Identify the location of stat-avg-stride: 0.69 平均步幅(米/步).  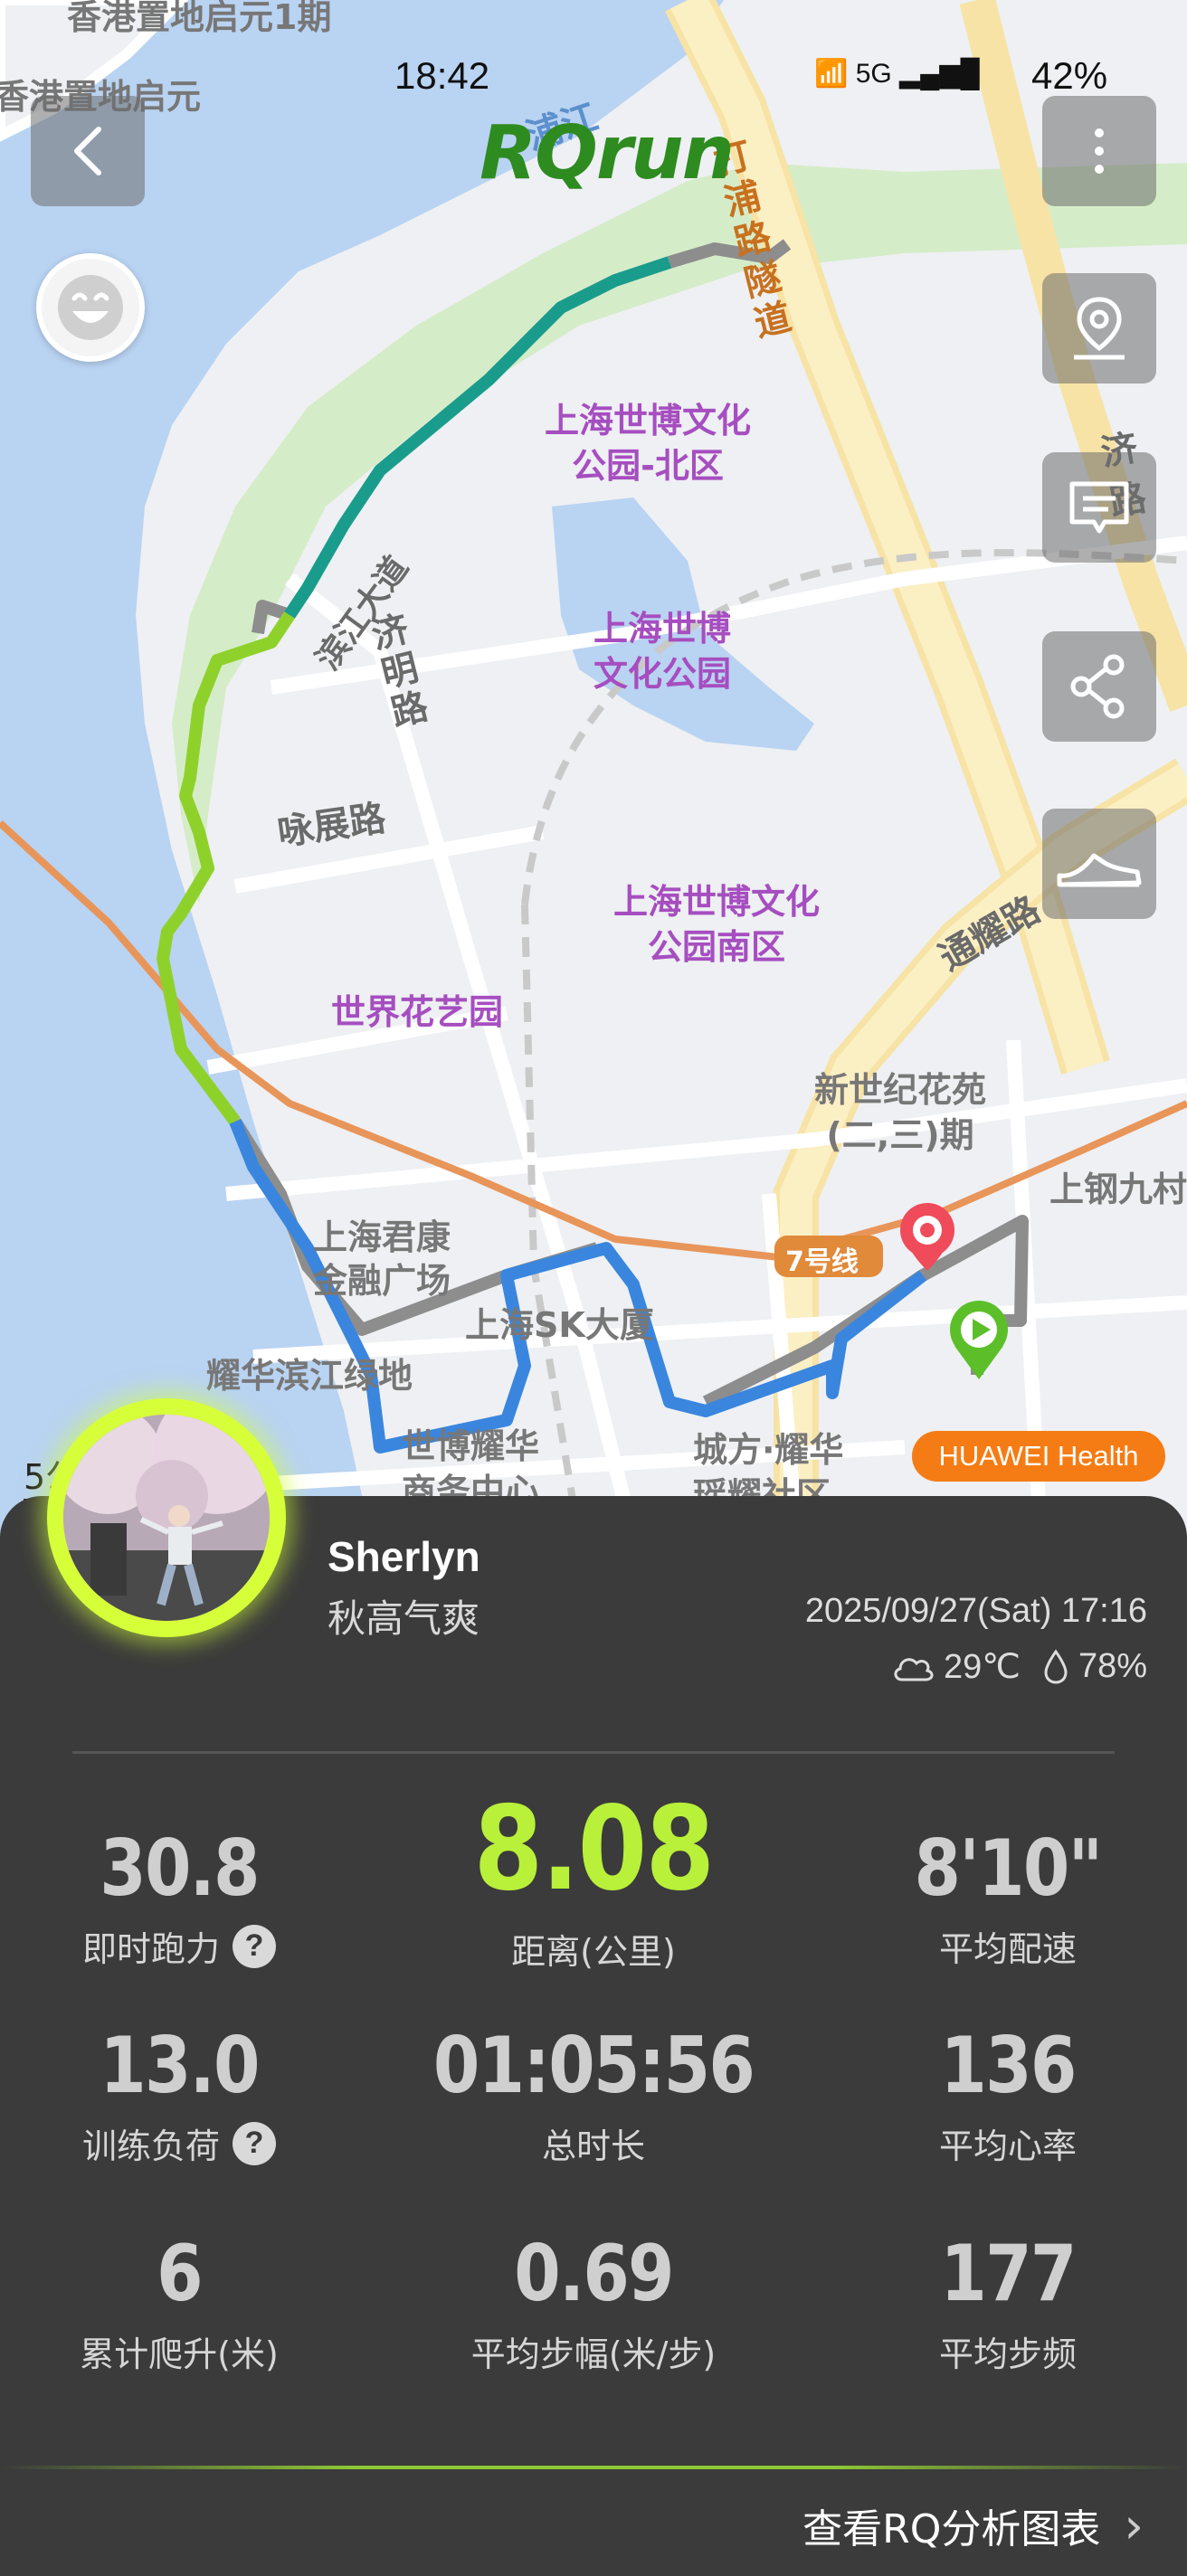
(593, 2302).